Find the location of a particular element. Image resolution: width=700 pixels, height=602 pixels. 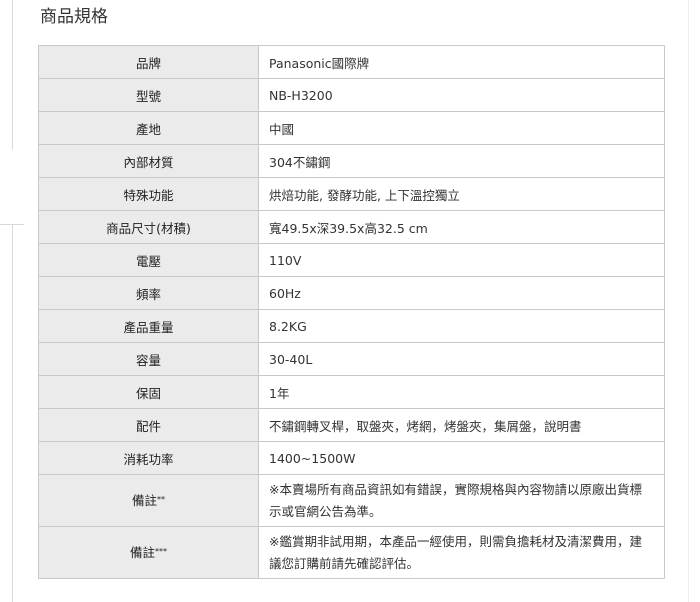

note-mark: *** is located at coordinates (161, 551).